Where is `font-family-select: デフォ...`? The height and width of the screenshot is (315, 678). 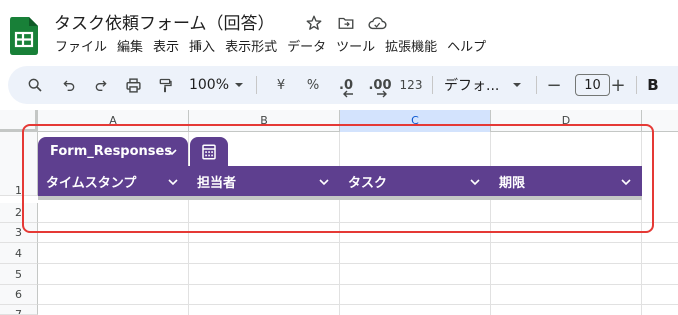
font-family-select: デフォ... is located at coordinates (476, 85).